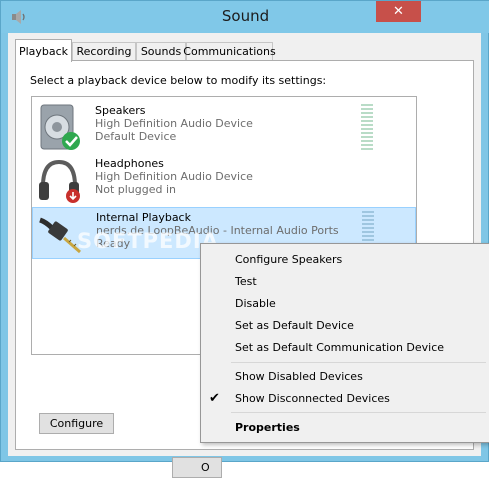 This screenshot has width=489, height=478. What do you see at coordinates (43, 50) in the screenshot?
I see `tab-playback: Playback` at bounding box center [43, 50].